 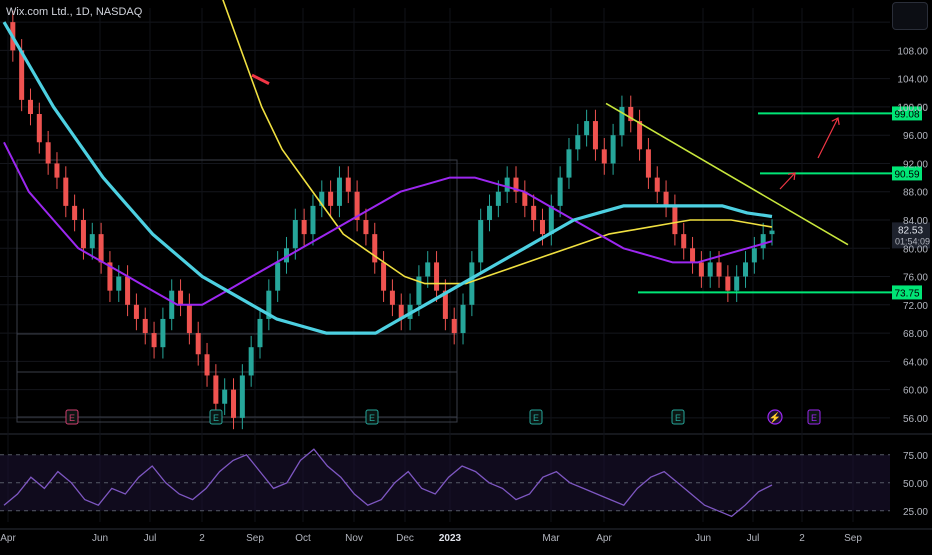 What do you see at coordinates (915, 136) in the screenshot?
I see `price-tick-label: 96.00` at bounding box center [915, 136].